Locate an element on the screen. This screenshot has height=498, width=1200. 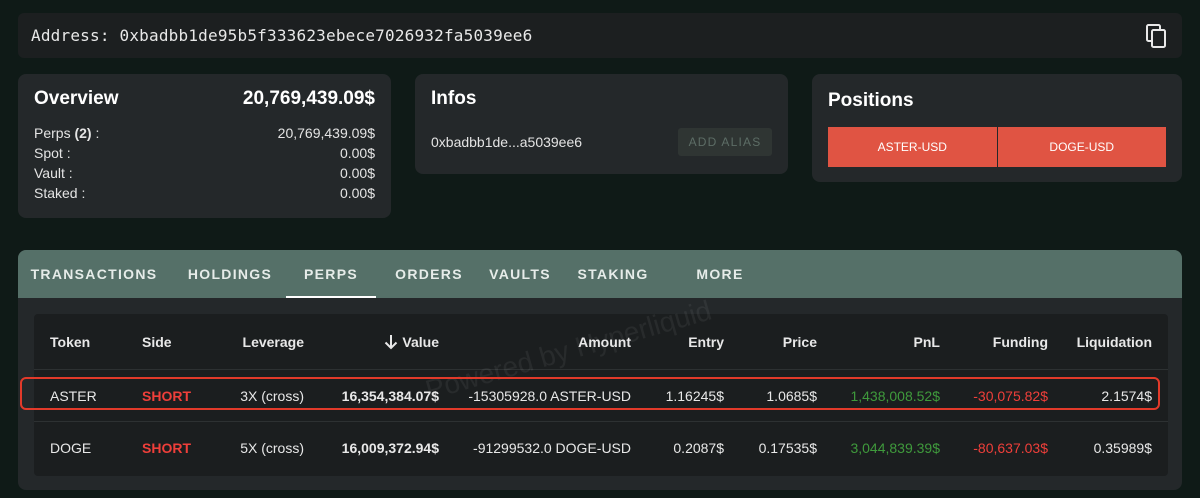
cell-pnl: 1,438,008.52$ is located at coordinates (895, 395).